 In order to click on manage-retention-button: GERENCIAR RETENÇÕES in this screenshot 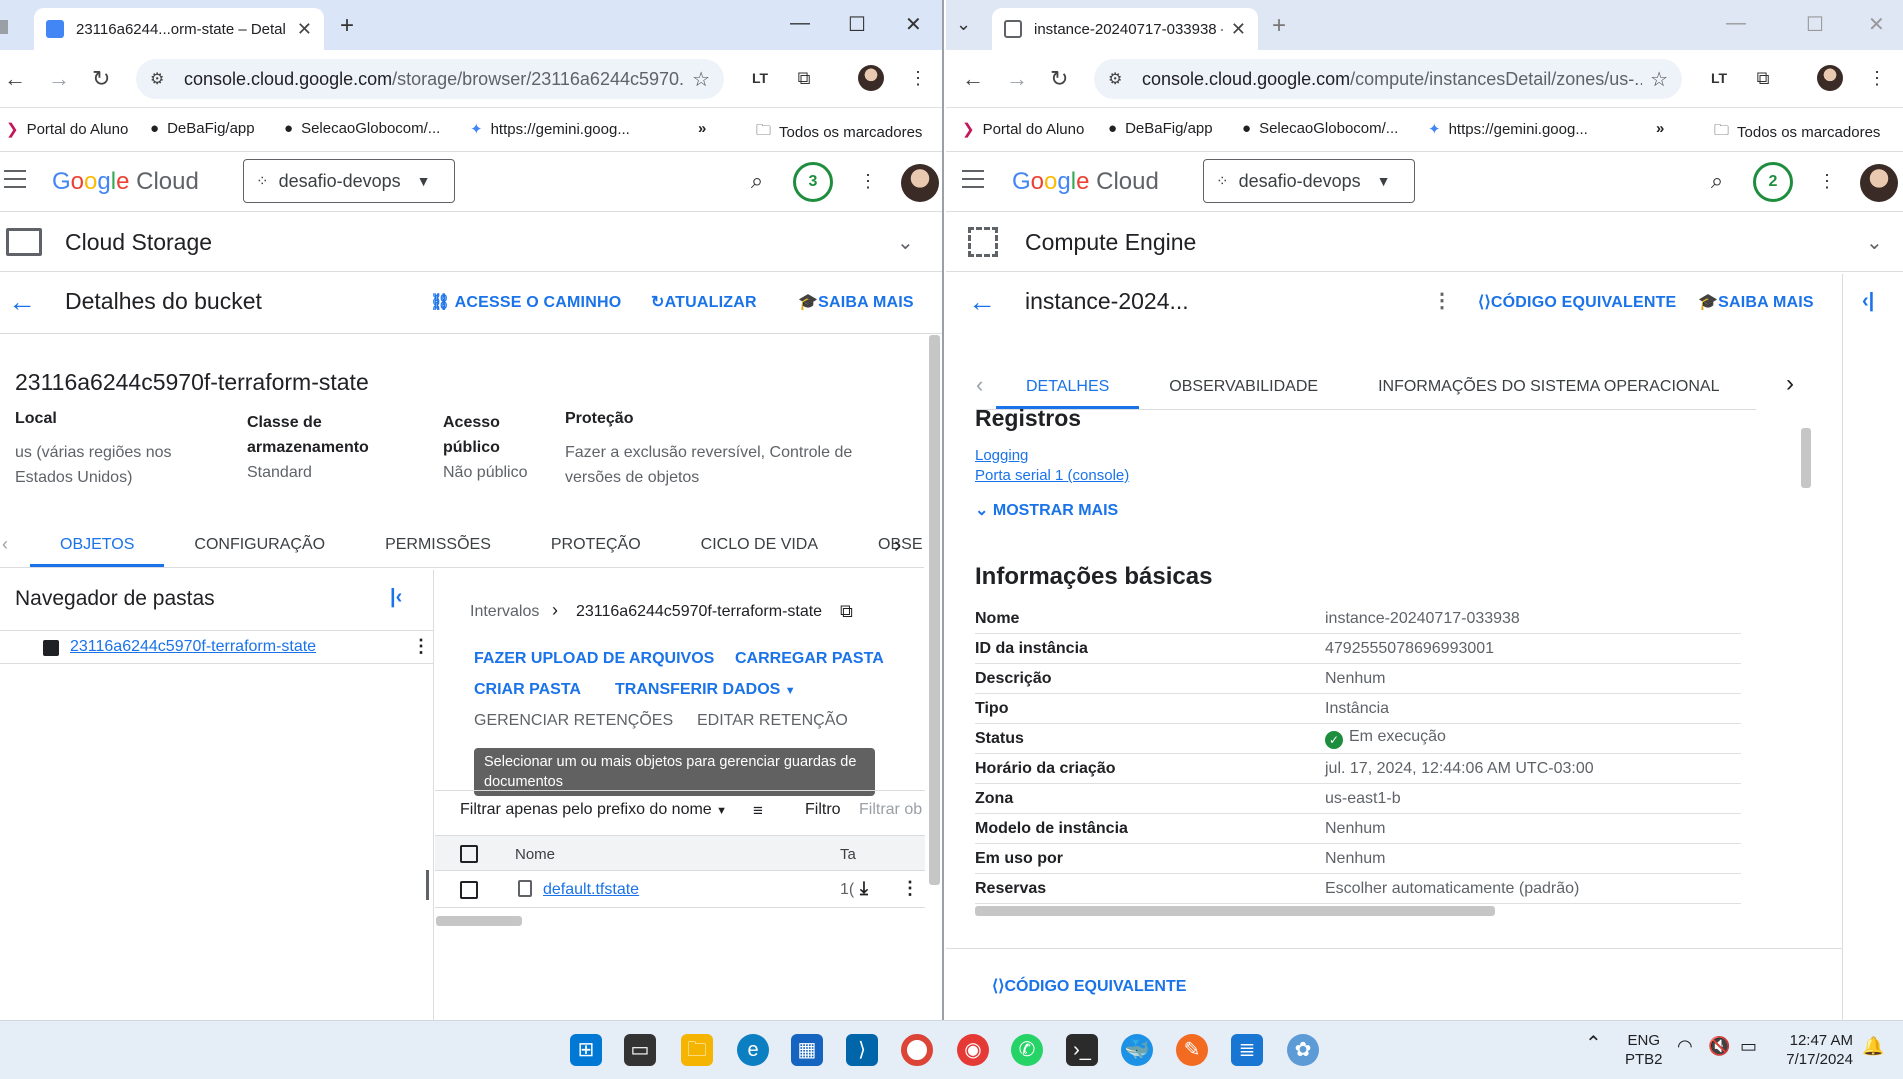, I will do `click(573, 721)`.